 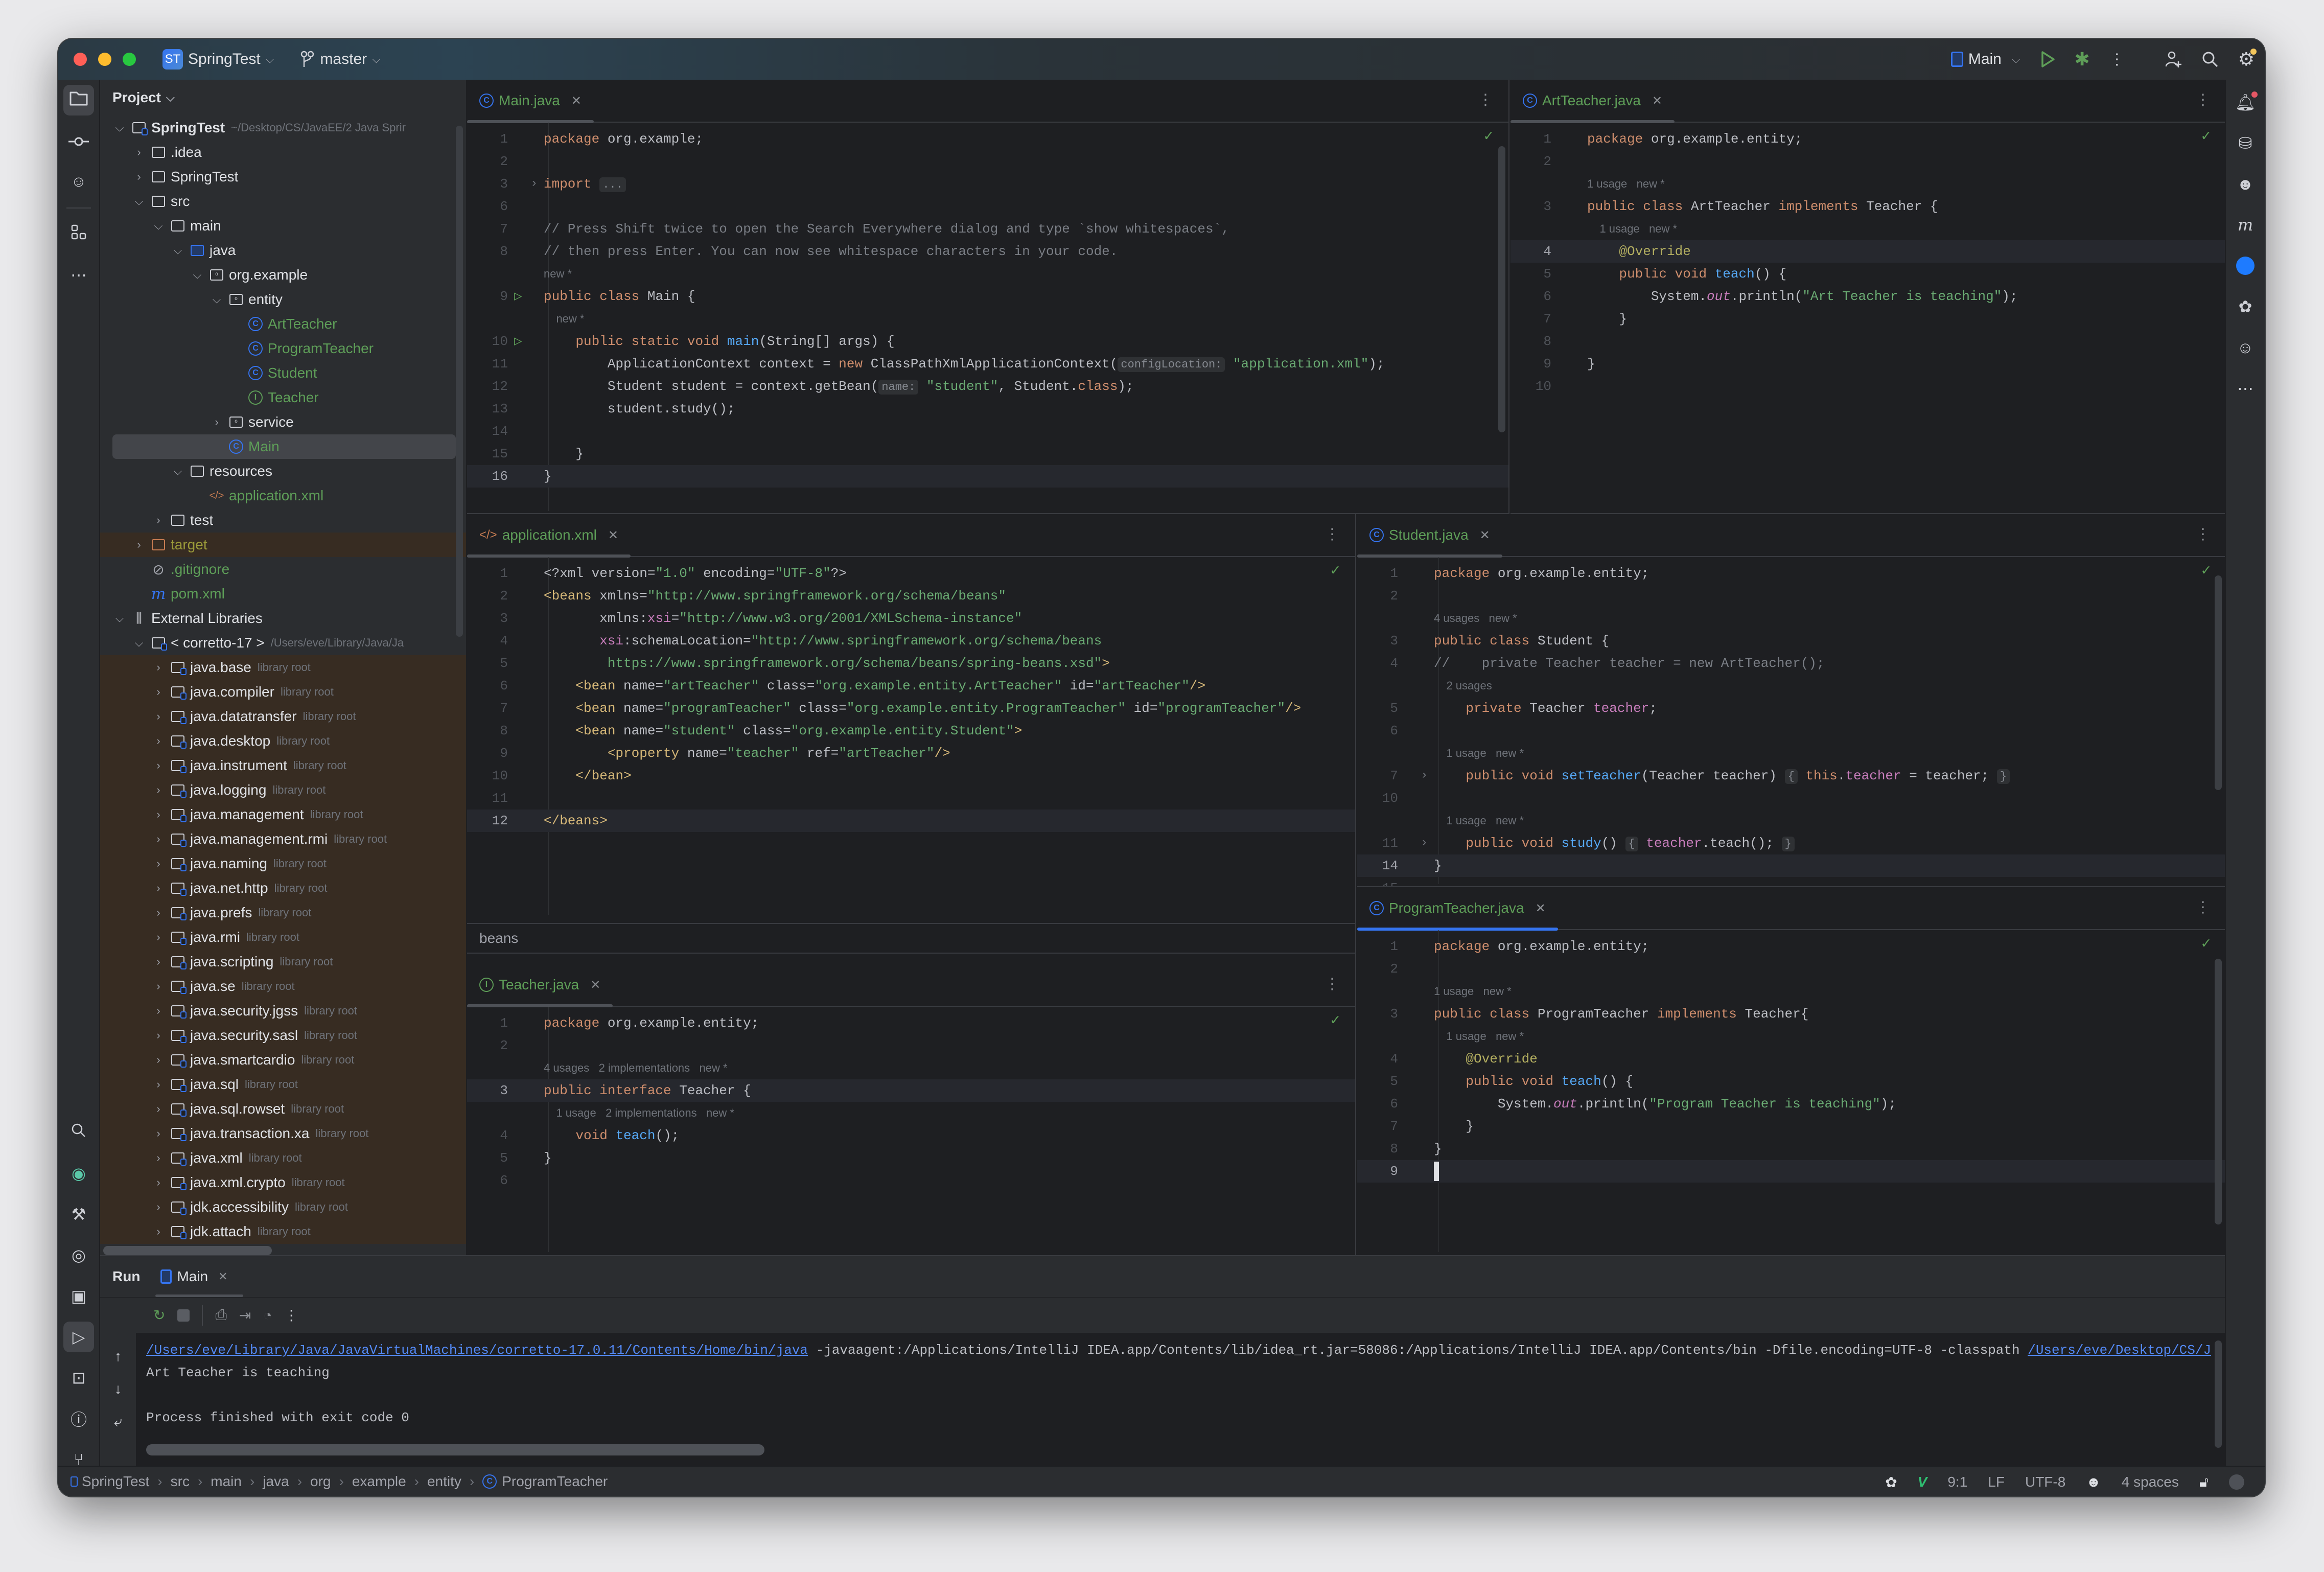 What do you see at coordinates (267, 1315) in the screenshot?
I see `profiler-icon: ◔` at bounding box center [267, 1315].